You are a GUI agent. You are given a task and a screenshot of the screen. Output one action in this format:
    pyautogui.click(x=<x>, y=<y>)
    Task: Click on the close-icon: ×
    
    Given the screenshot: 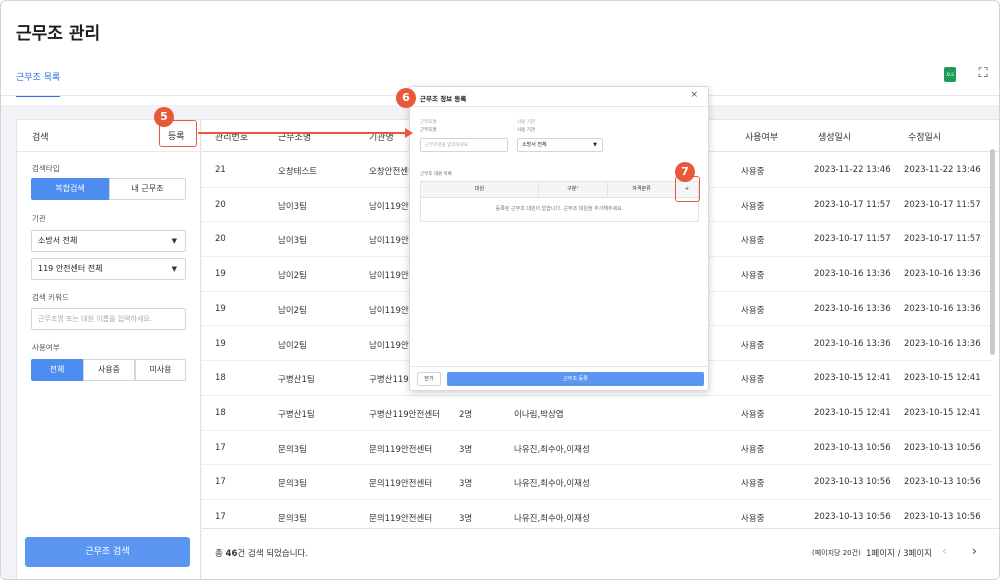 What is the action you would take?
    pyautogui.click(x=694, y=95)
    